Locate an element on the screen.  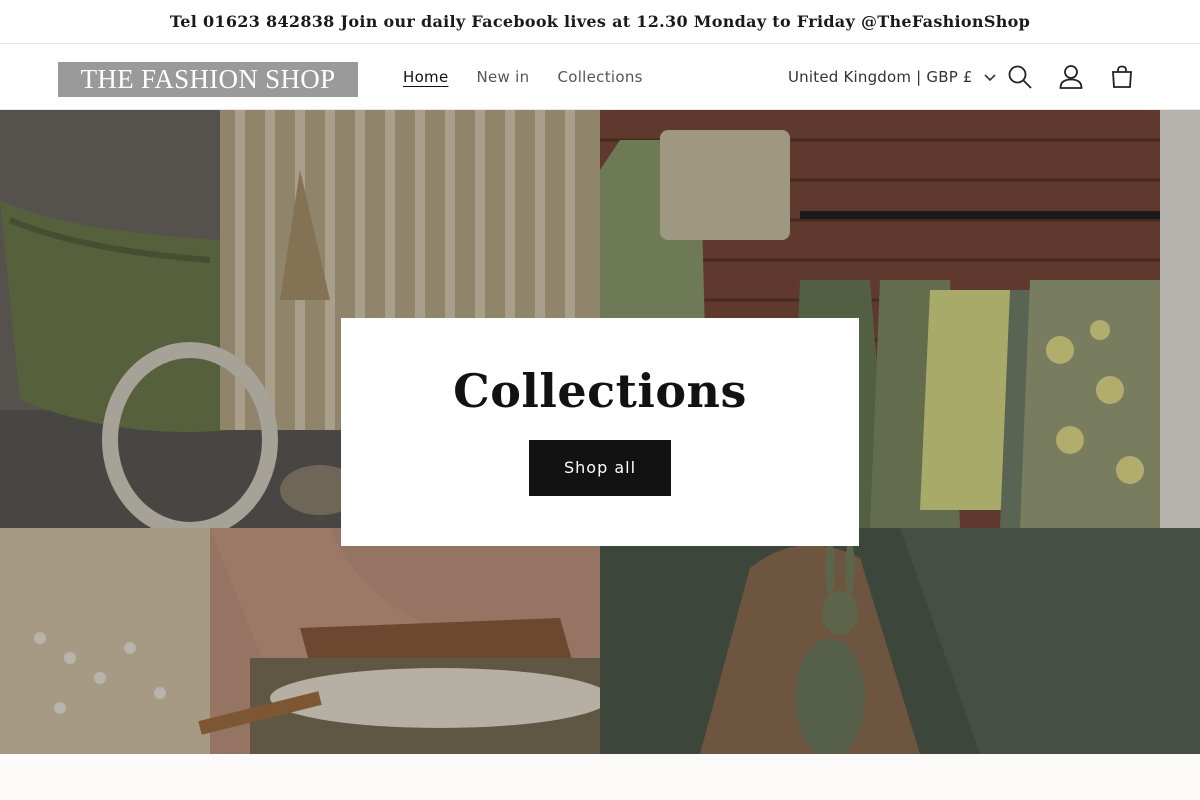
nav-item-home: Home is located at coordinates (426, 77).